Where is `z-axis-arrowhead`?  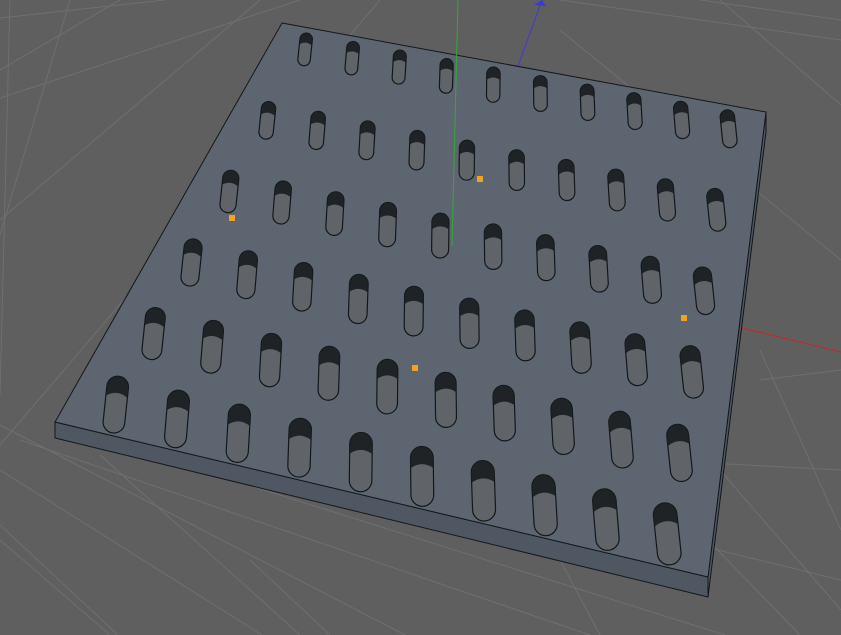 z-axis-arrowhead is located at coordinates (540, 3).